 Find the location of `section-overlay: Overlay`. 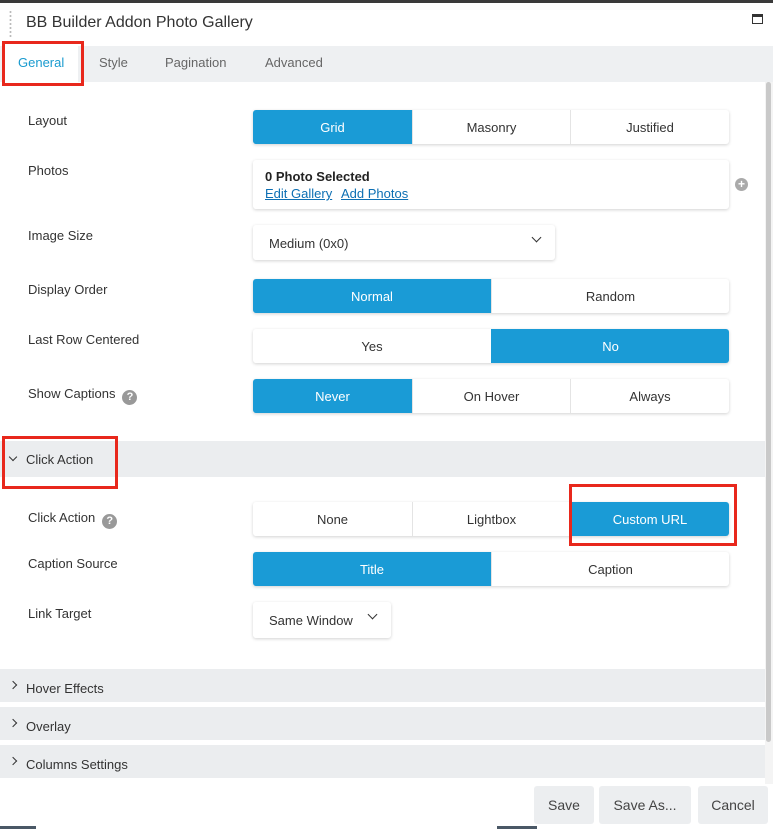

section-overlay: Overlay is located at coordinates (382, 723).